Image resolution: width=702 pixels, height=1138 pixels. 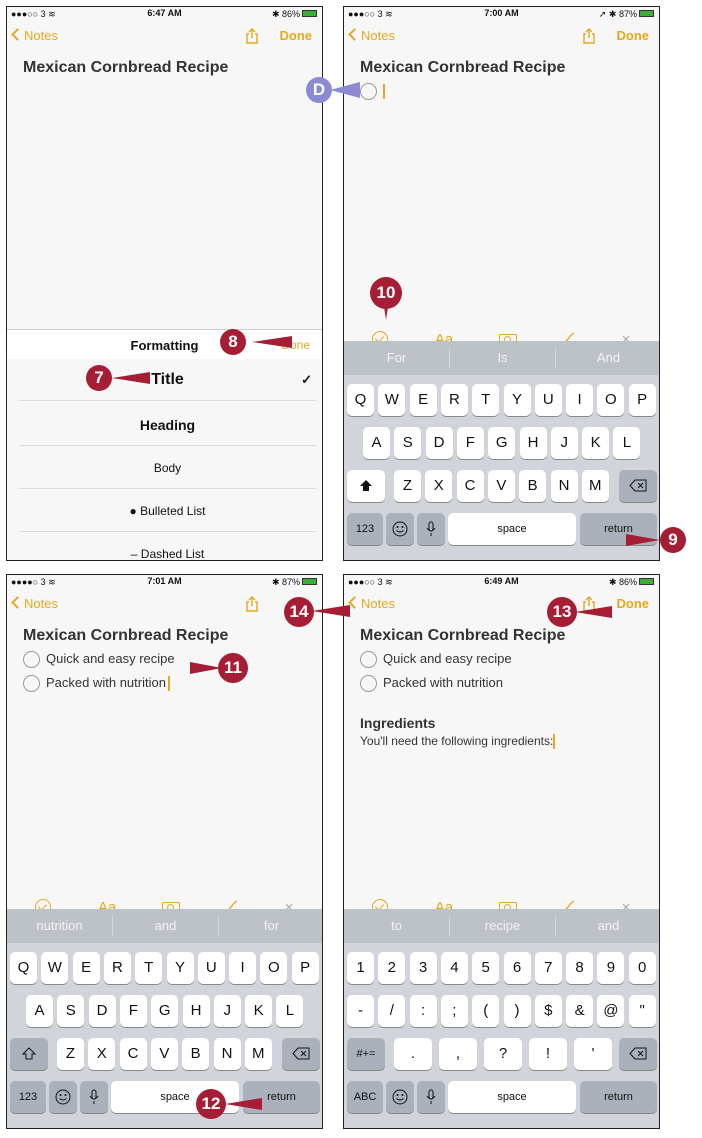 What do you see at coordinates (99, 378) in the screenshot?
I see `callout-7: 7` at bounding box center [99, 378].